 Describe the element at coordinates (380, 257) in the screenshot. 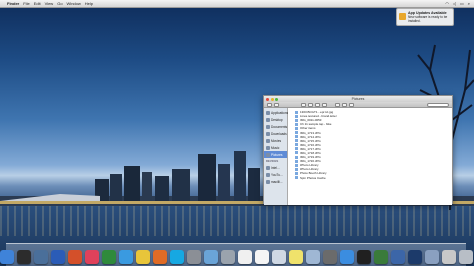

I see `facetime-icon` at that location.